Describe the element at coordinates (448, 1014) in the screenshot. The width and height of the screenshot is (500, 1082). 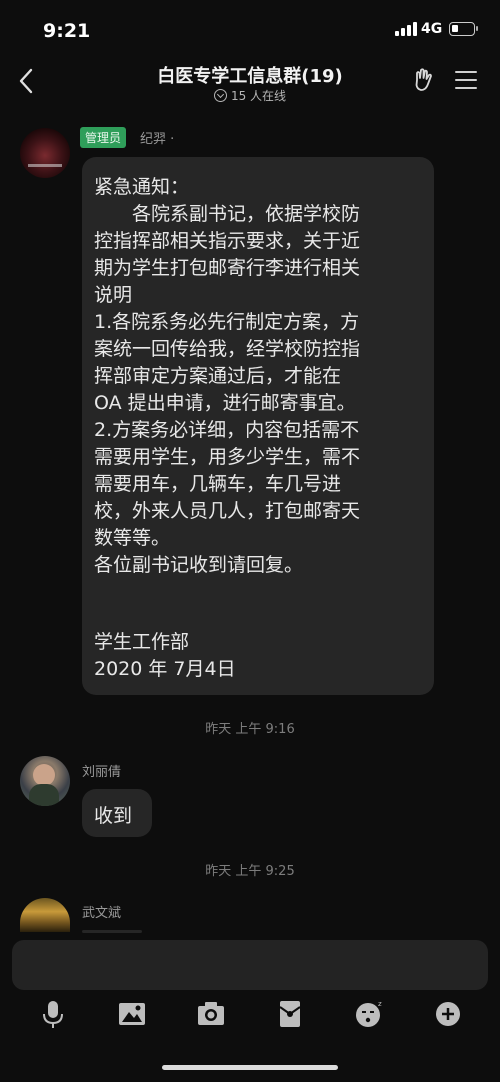
I see `plus-icon` at that location.